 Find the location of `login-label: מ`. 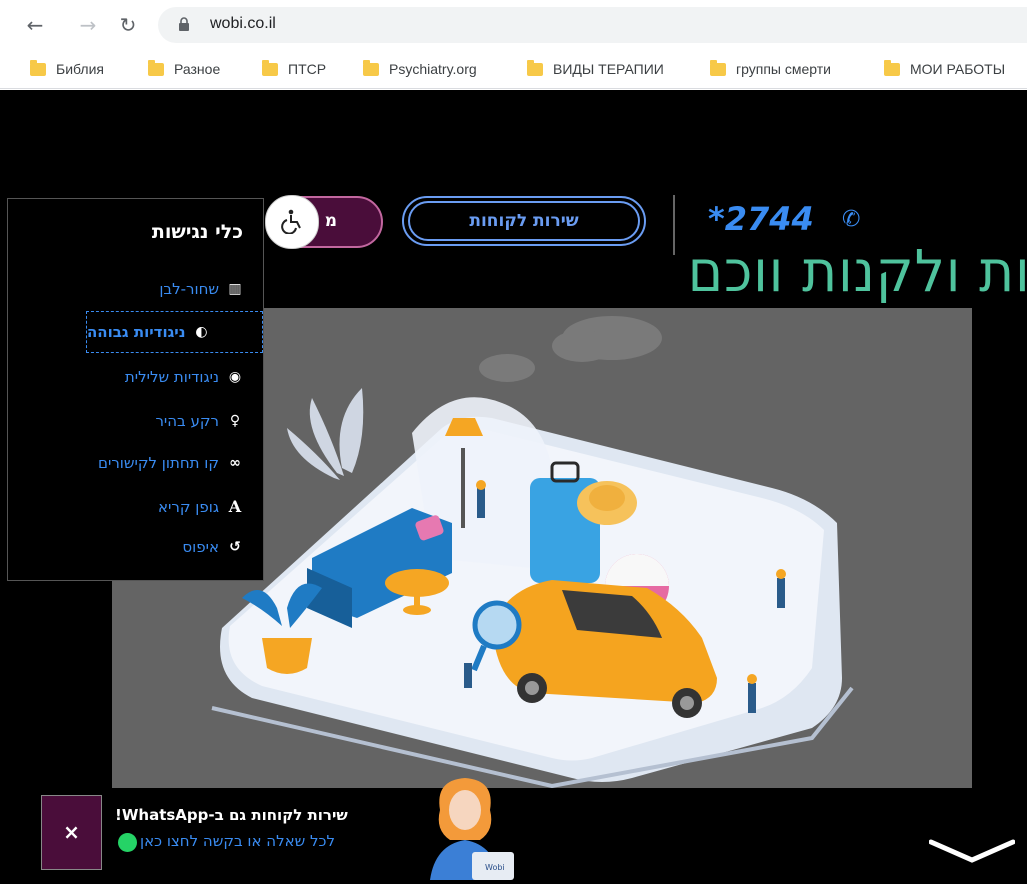

login-label: מ is located at coordinates (330, 221).